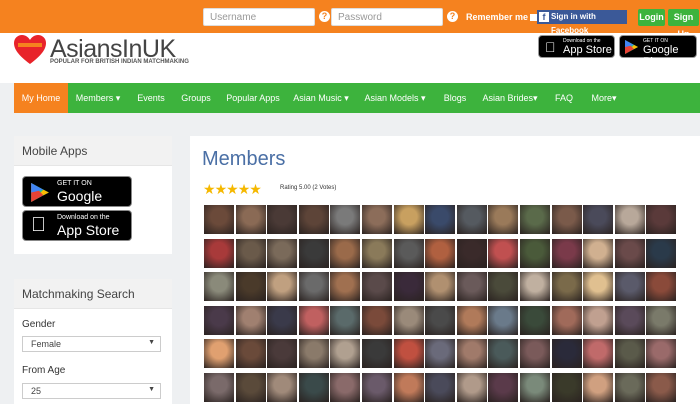  I want to click on nav-popular-apps: Popular Apps, so click(253, 98).